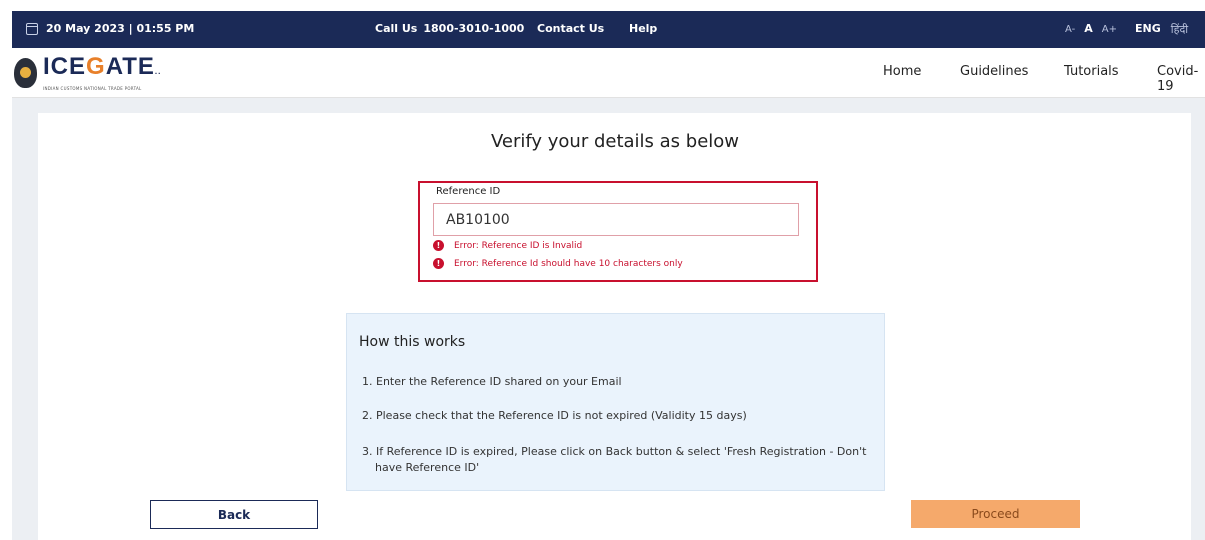  I want to click on calendar-icon, so click(32, 28).